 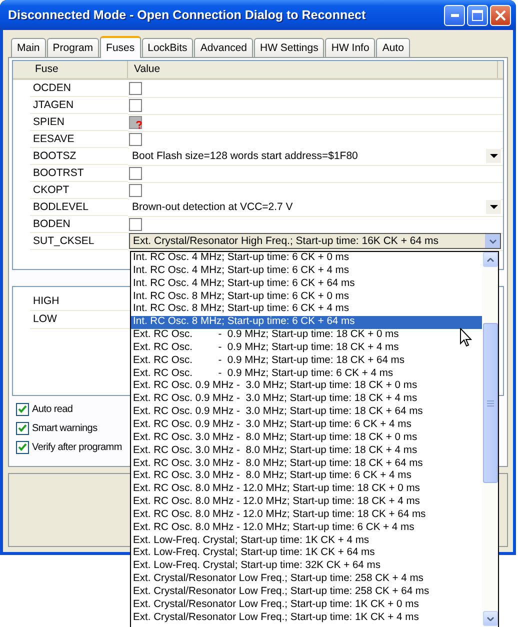 What do you see at coordinates (306, 438) in the screenshot?
I see `dropdown-option: Ext. RC Osc. 3.0 MHz - 8.0 MHz; Start-up time: 18 CK + 0 ms` at bounding box center [306, 438].